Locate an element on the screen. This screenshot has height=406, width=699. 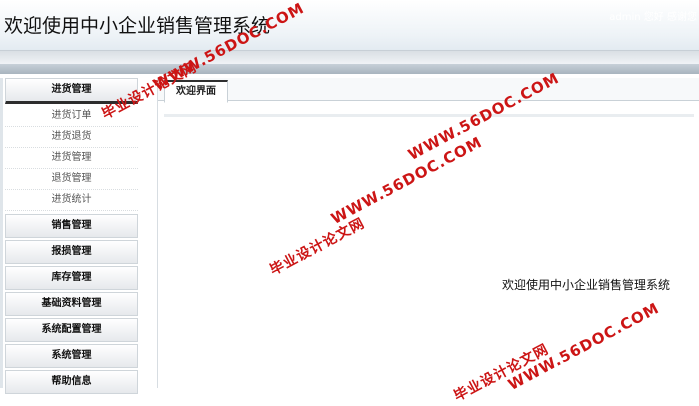
sidebar-item-purchase-manage: 进货管理 is located at coordinates (71, 158).